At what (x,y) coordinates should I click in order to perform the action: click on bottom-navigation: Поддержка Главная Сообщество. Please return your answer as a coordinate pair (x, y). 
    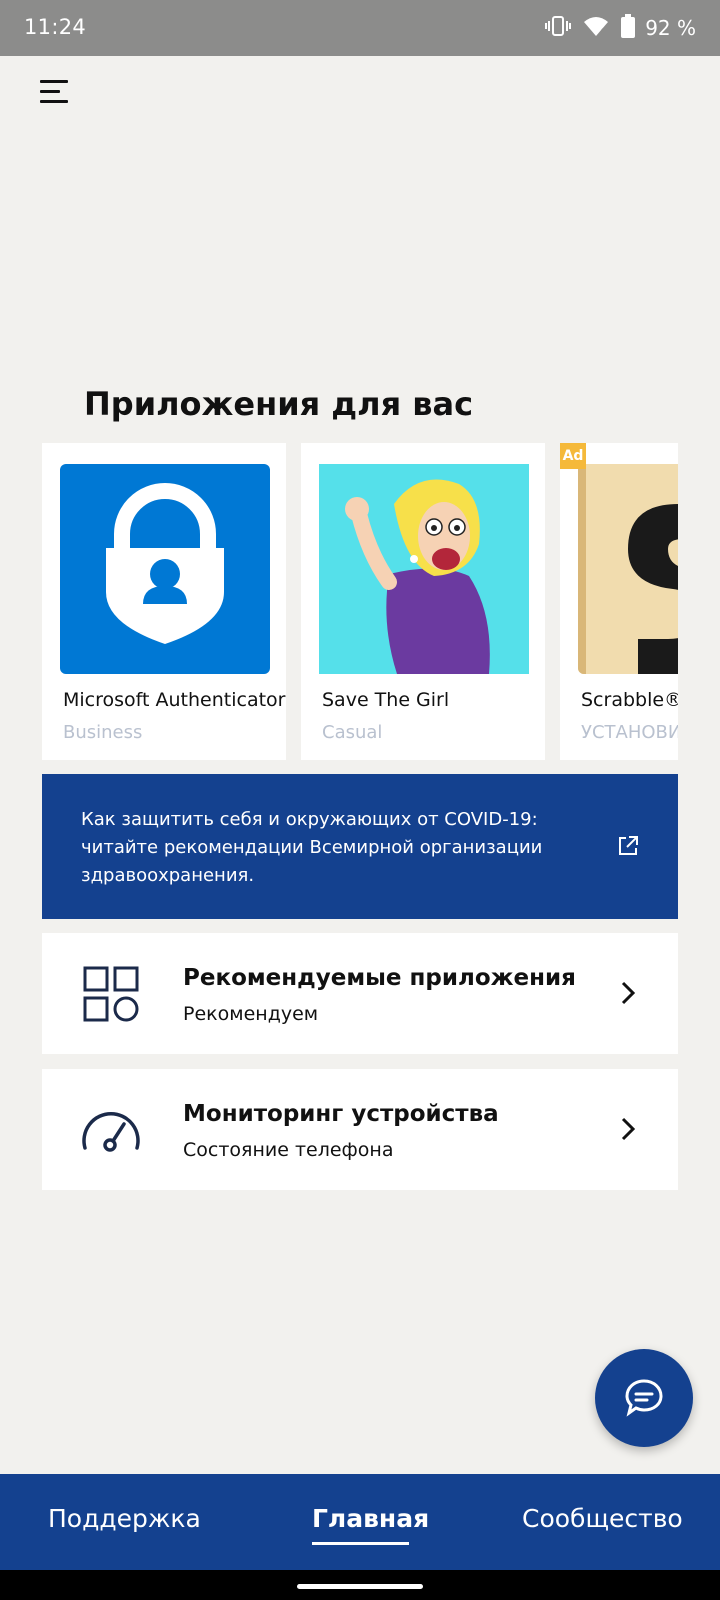
    Looking at the image, I should click on (360, 1522).